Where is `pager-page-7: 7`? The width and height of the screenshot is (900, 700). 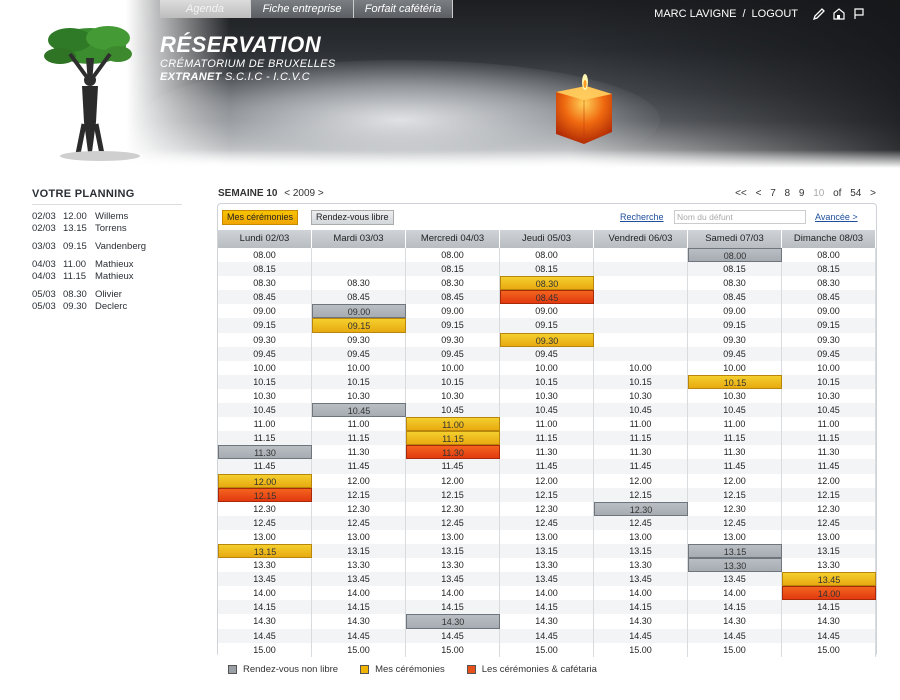 pager-page-7: 7 is located at coordinates (773, 193).